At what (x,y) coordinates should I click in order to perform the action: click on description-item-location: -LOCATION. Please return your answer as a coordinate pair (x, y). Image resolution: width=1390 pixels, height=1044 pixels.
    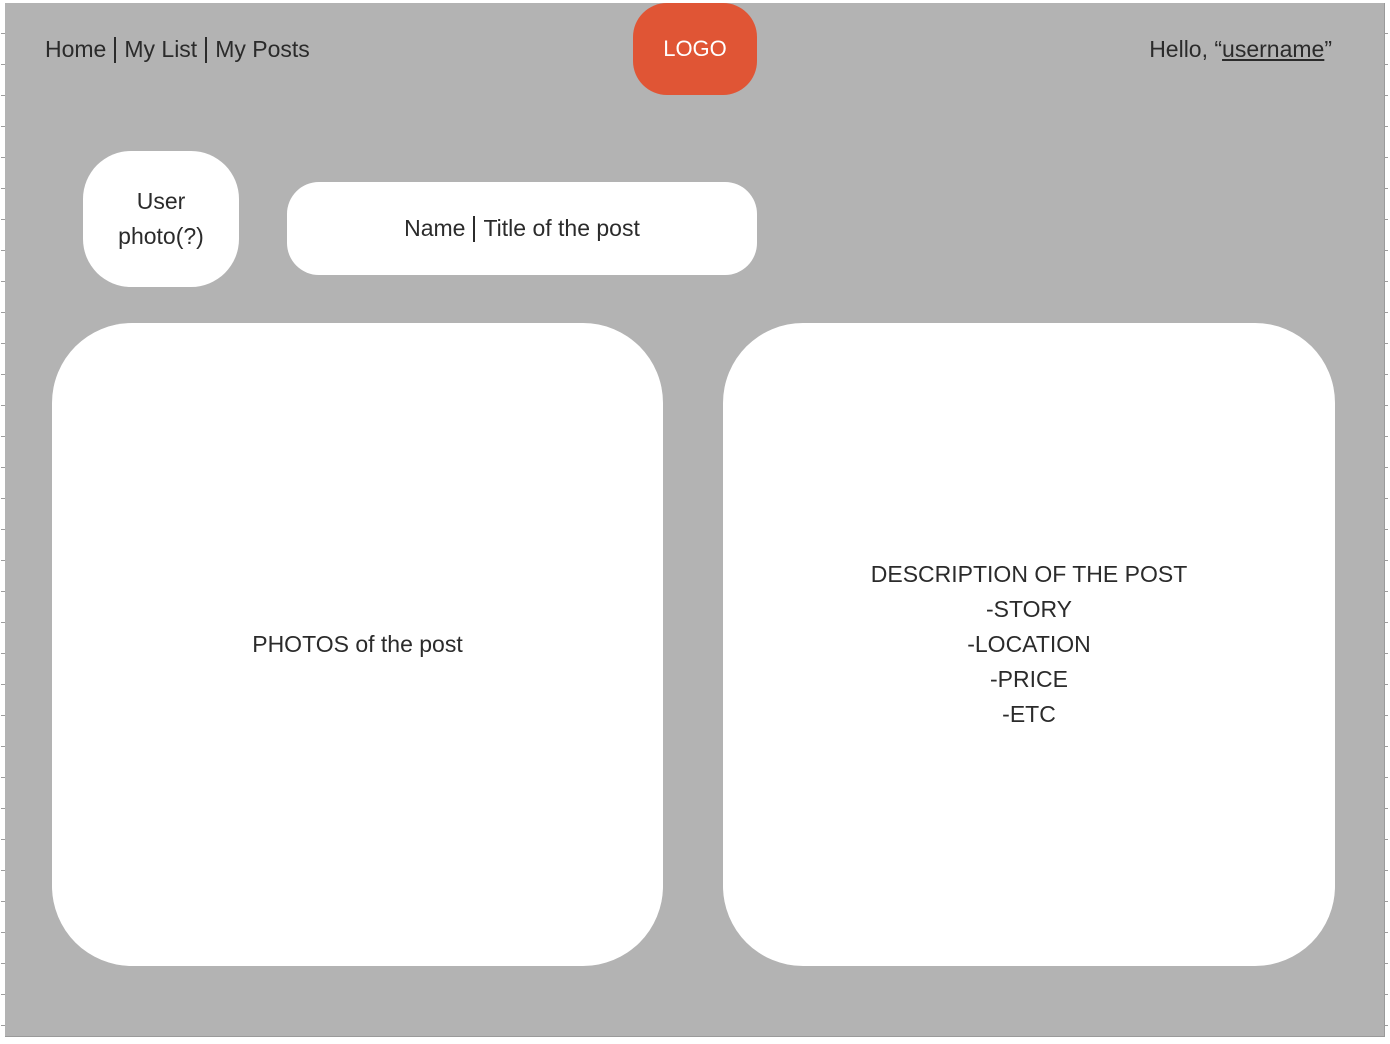
    Looking at the image, I should click on (1029, 644).